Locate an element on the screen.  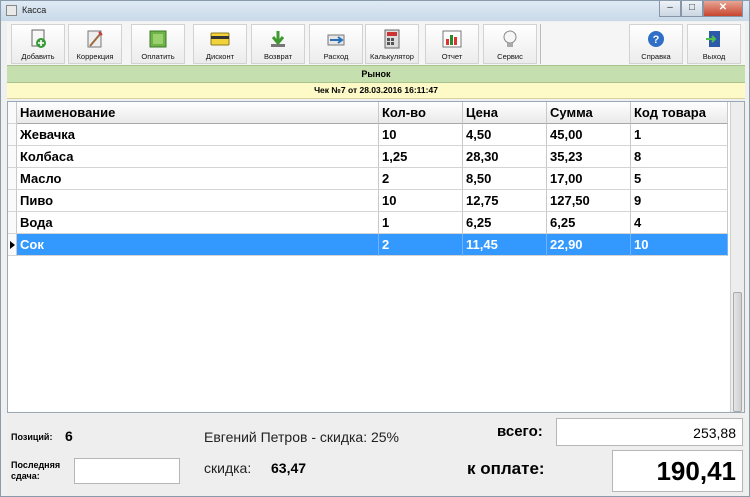
cell-sum: 45,00 is located at coordinates (589, 135).